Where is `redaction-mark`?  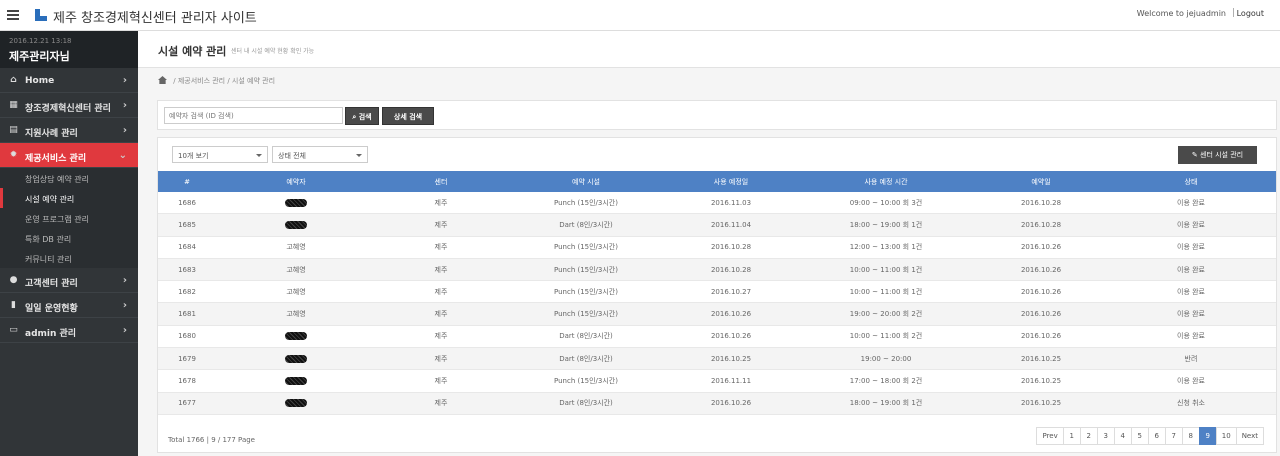 redaction-mark is located at coordinates (296, 336).